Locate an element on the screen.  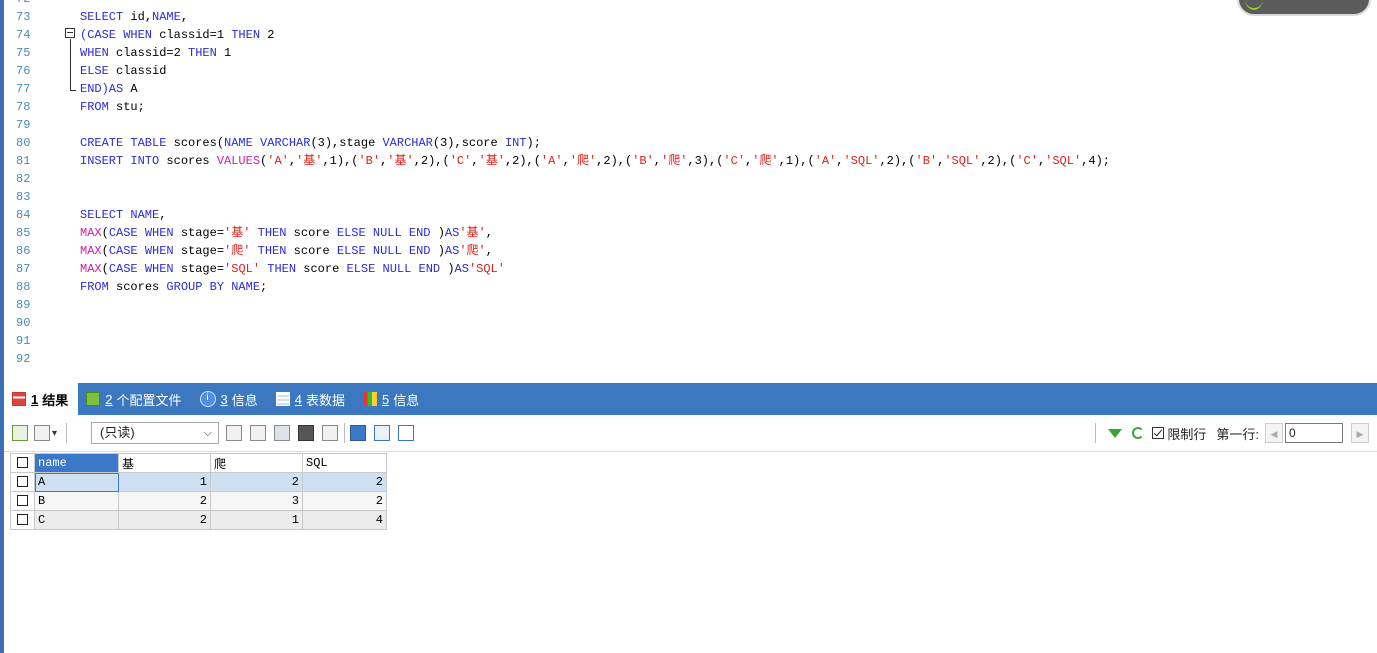
add-row-icon is located at coordinates (234, 433).